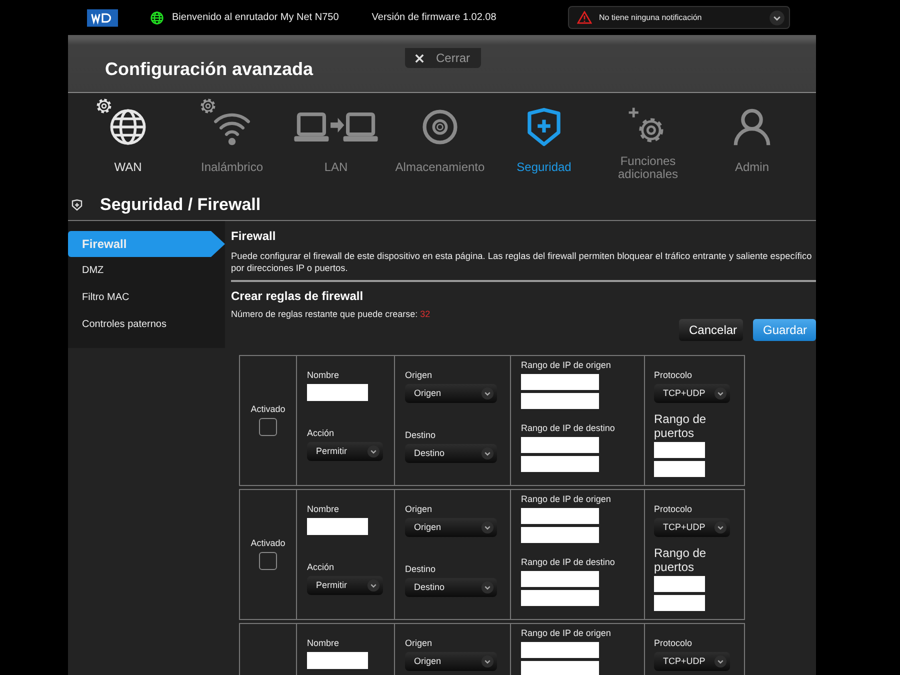 This screenshot has height=675, width=900. Describe the element at coordinates (434, 17) in the screenshot. I see `firmware-version: Versión de firmware 1.02.08` at that location.